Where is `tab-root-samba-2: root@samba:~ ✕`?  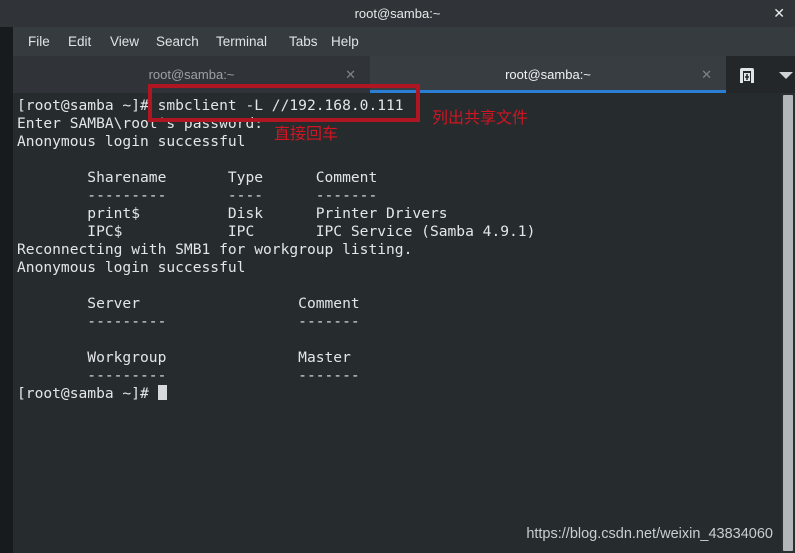 tab-root-samba-2: root@samba:~ ✕ is located at coordinates (548, 74).